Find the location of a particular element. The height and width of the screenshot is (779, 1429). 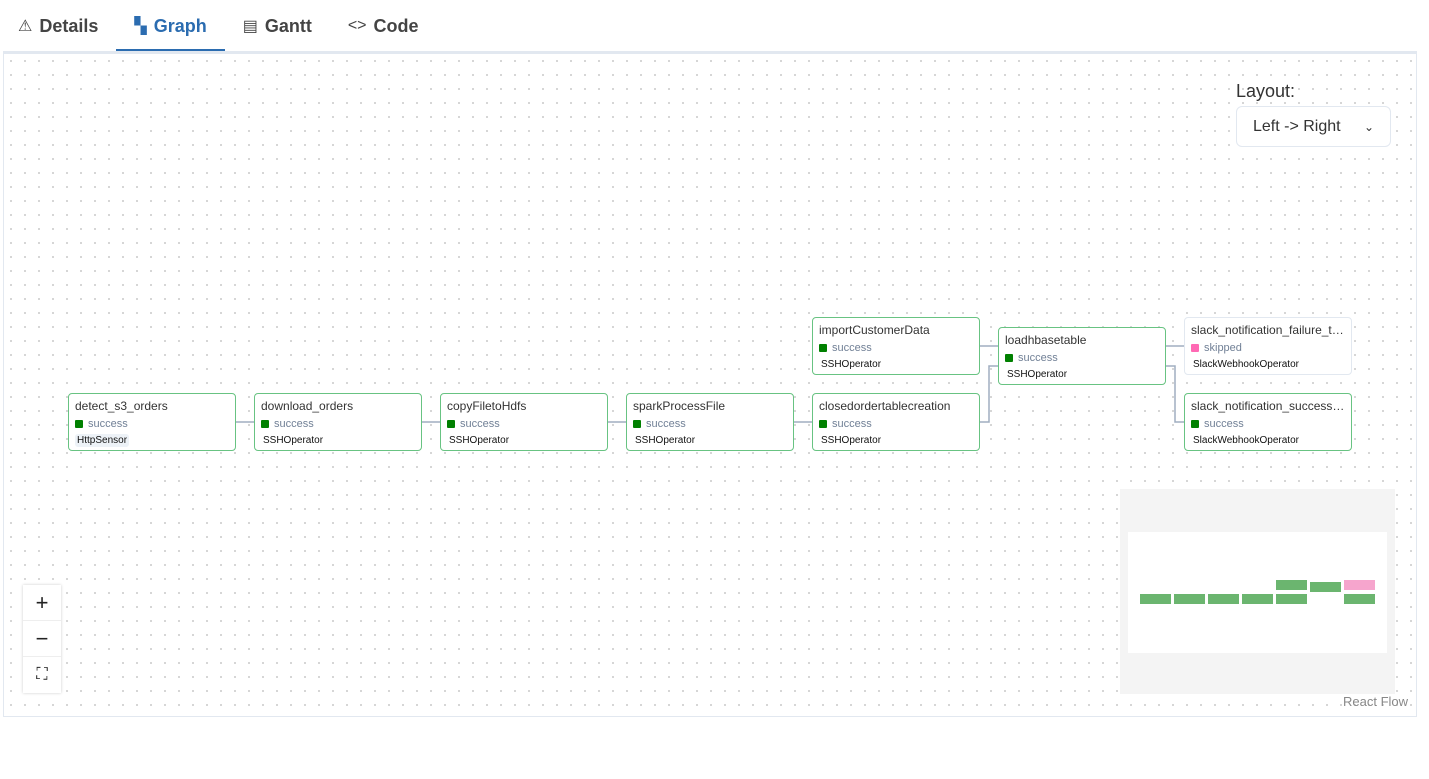

chevron-down-icon: ⌄ is located at coordinates (1368, 126).